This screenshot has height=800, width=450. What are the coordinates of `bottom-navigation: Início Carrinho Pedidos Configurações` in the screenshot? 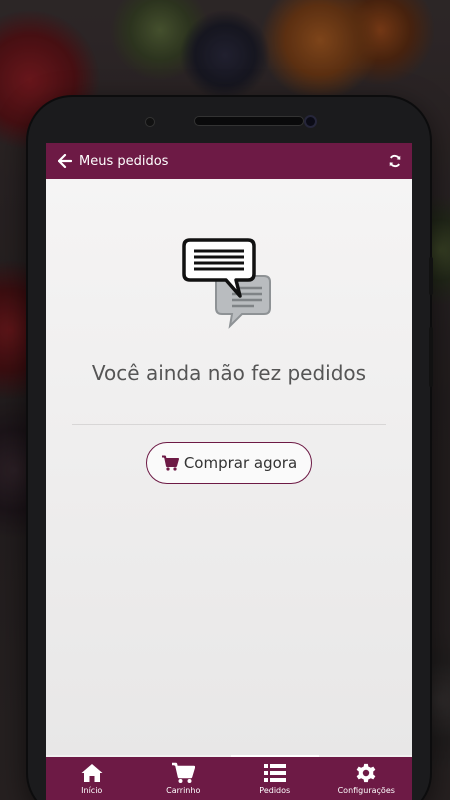 It's located at (229, 777).